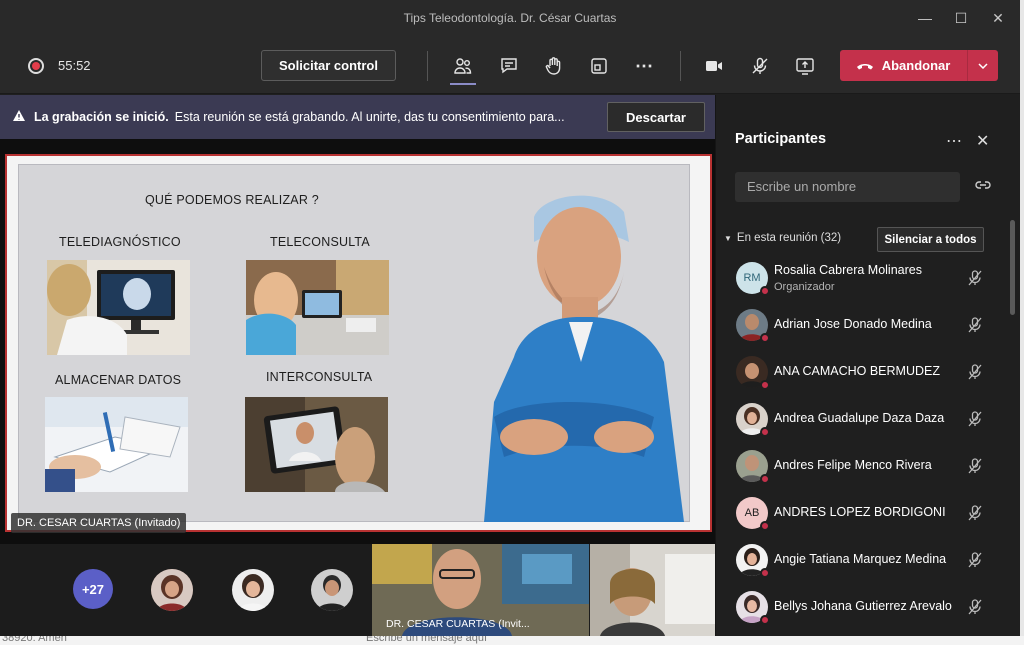 Image resolution: width=1024 pixels, height=645 pixels. Describe the element at coordinates (916, 65) in the screenshot. I see `leave-label: Abandonar` at that location.